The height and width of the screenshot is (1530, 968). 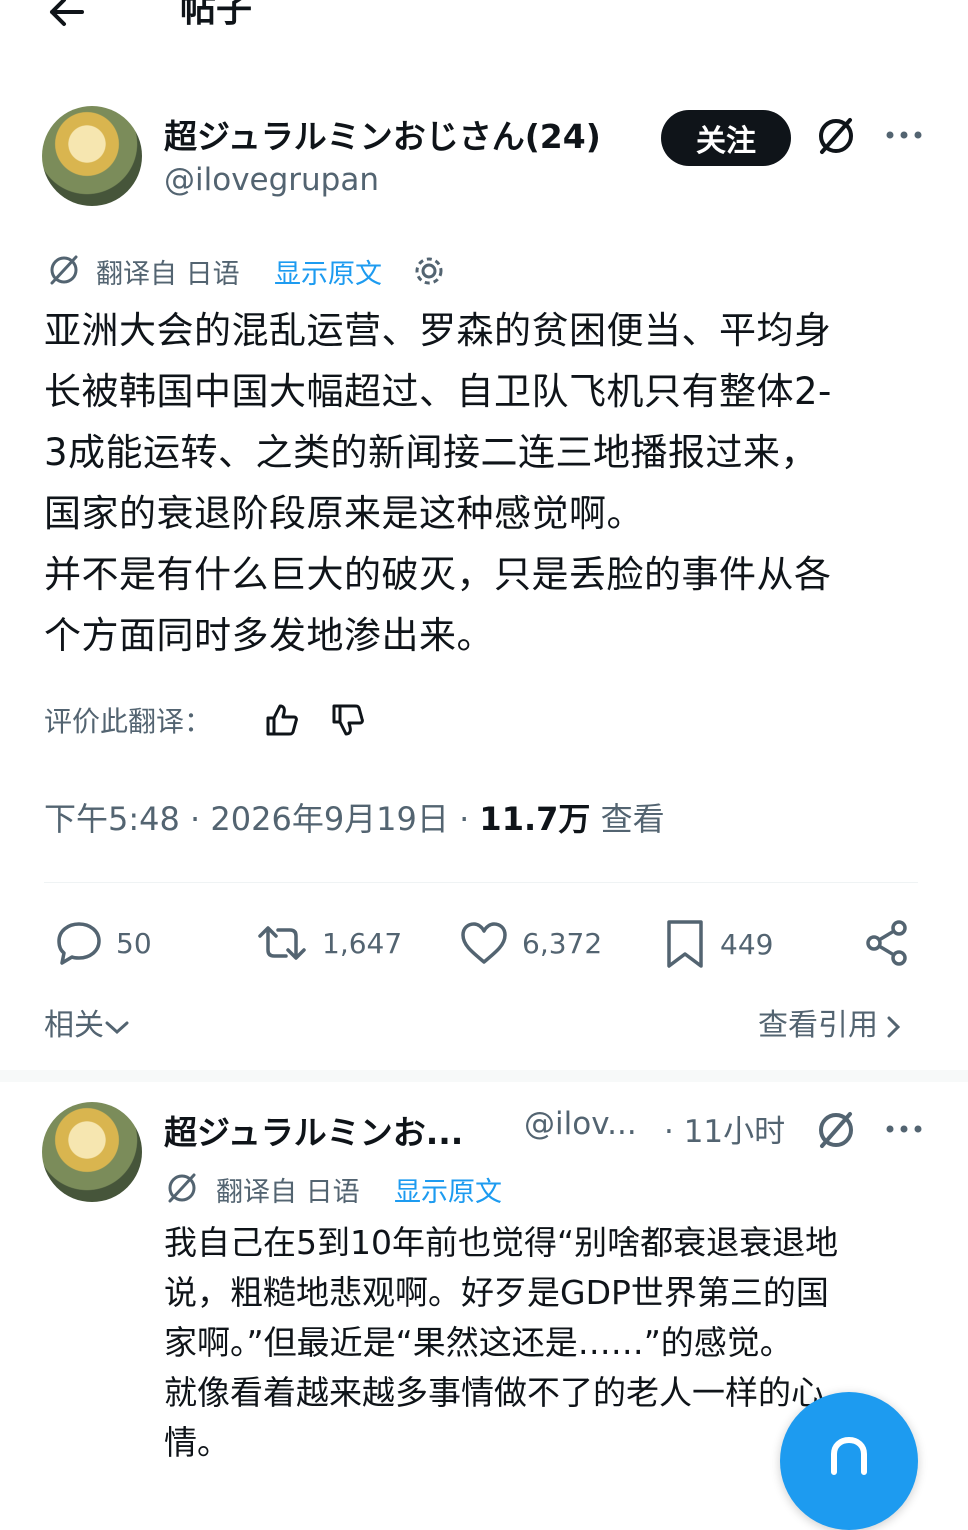 What do you see at coordinates (79, 943) in the screenshot?
I see `reply-icon` at bounding box center [79, 943].